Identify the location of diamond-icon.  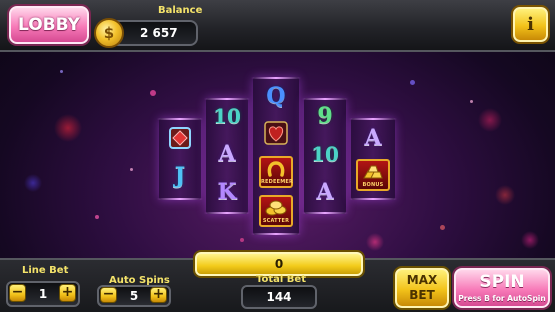
(180, 138).